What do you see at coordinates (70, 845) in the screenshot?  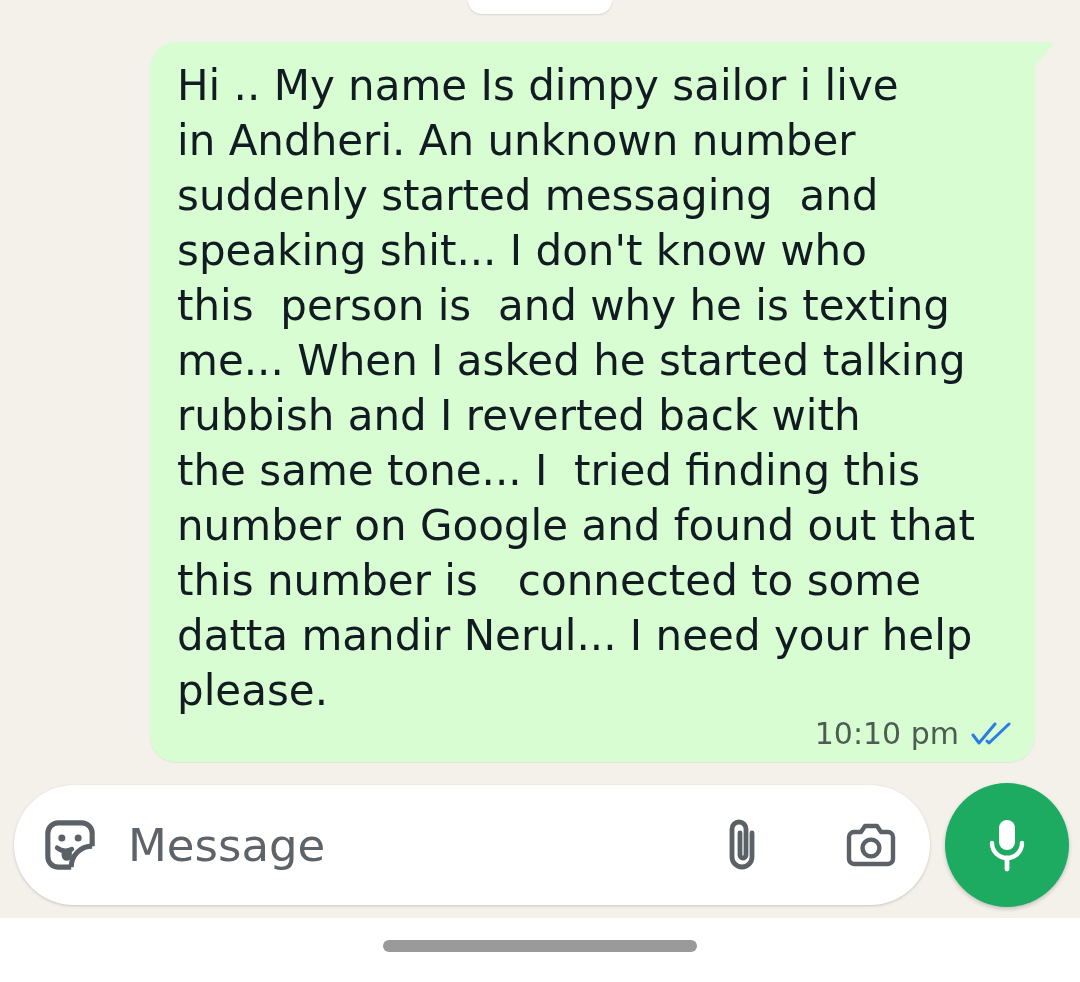 I see `sticker-icon` at bounding box center [70, 845].